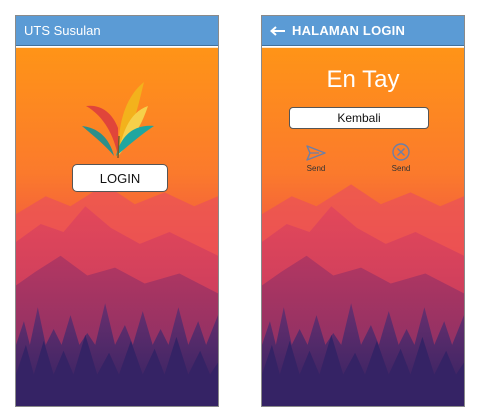 This screenshot has height=420, width=479. I want to click on app-bar: HALAMAN LOGIN, so click(363, 31).